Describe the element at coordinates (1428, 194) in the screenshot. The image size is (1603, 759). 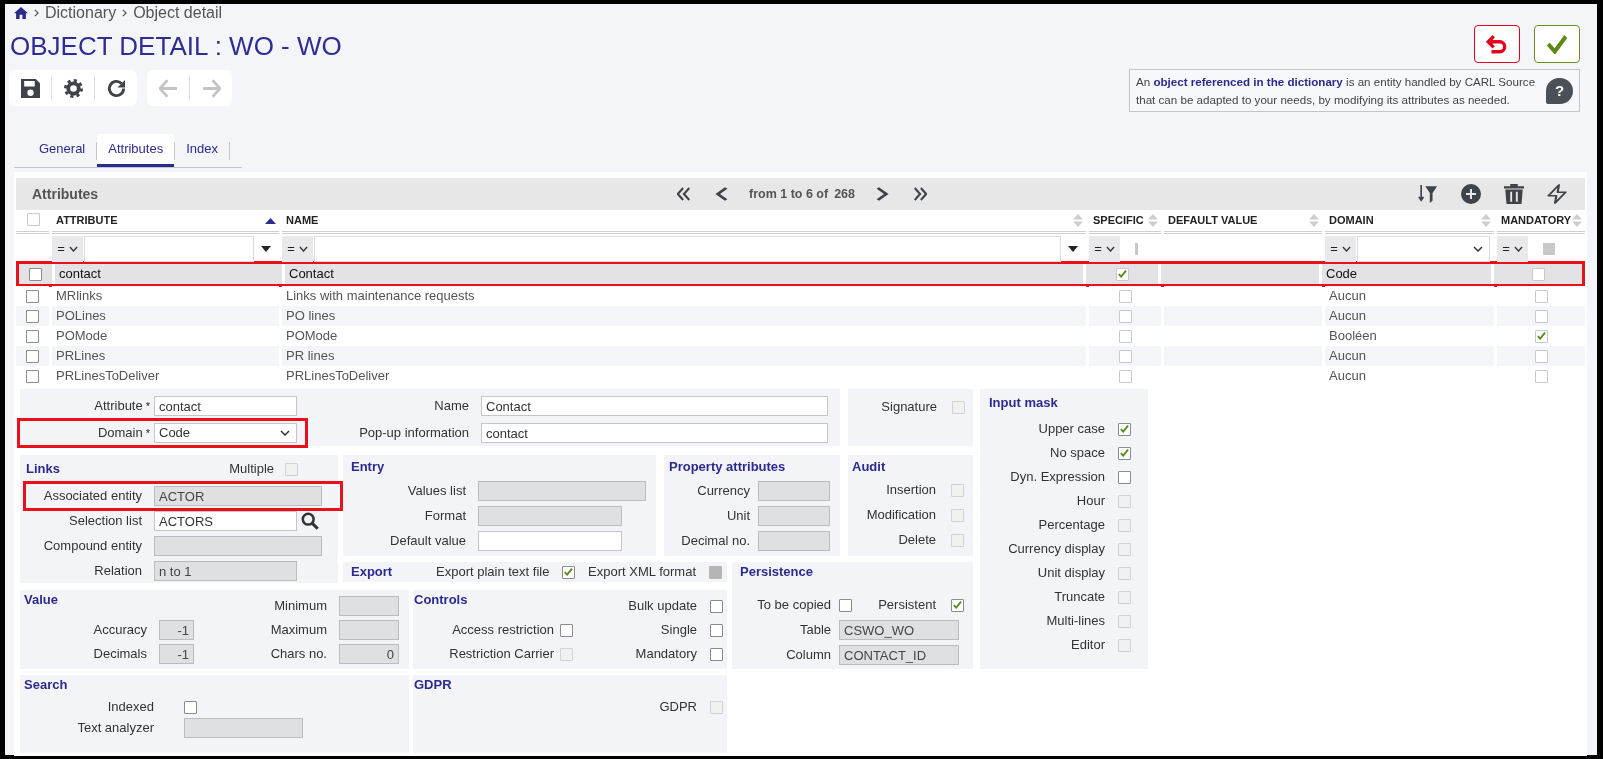
I see `sort-filter-icon` at that location.